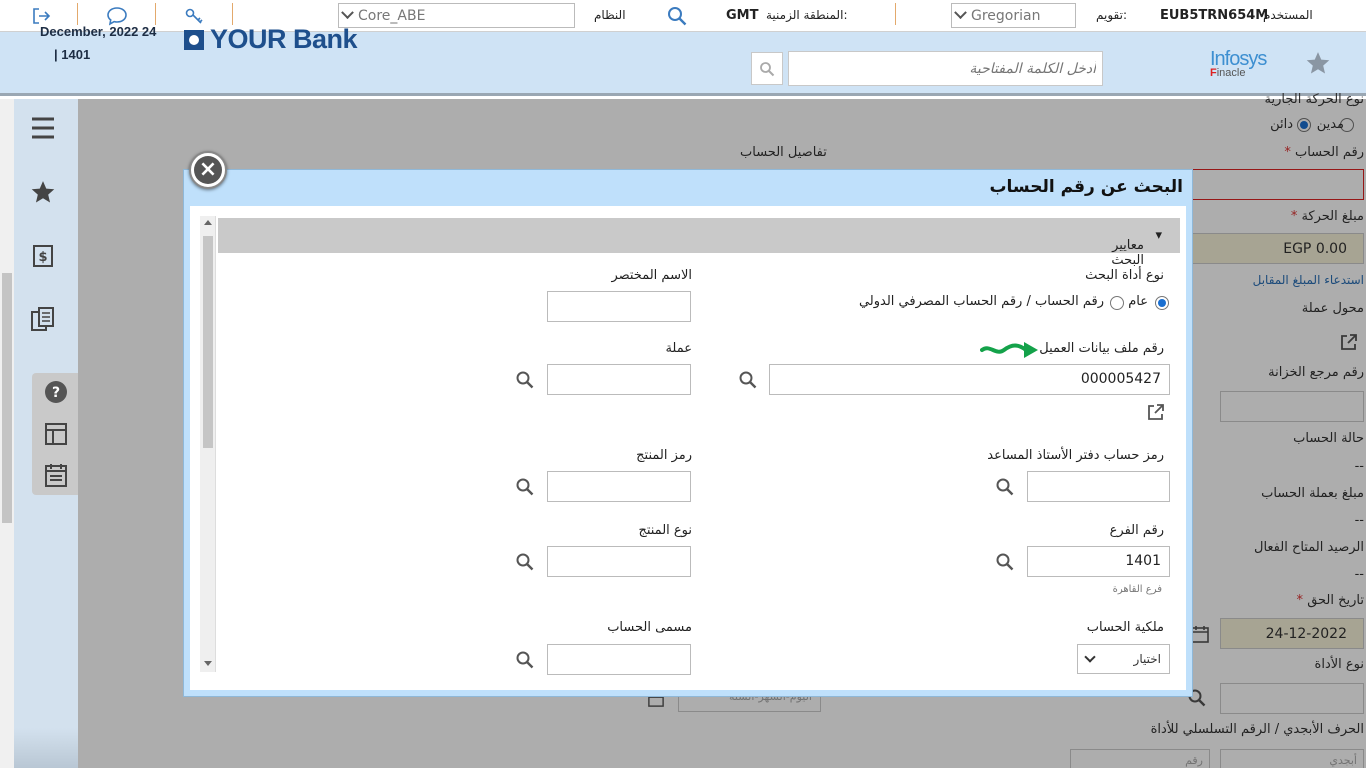 The image size is (1366, 768). Describe the element at coordinates (619, 379) in the screenshot. I see `currency-input` at that location.